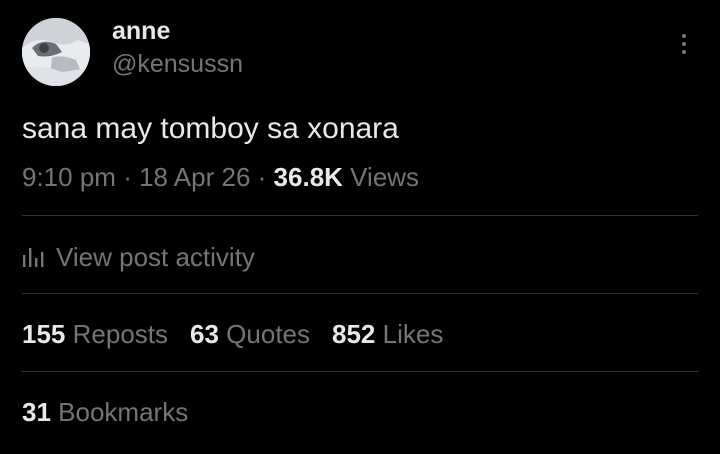  What do you see at coordinates (308, 177) in the screenshot?
I see `views-count: 36.8K` at bounding box center [308, 177].